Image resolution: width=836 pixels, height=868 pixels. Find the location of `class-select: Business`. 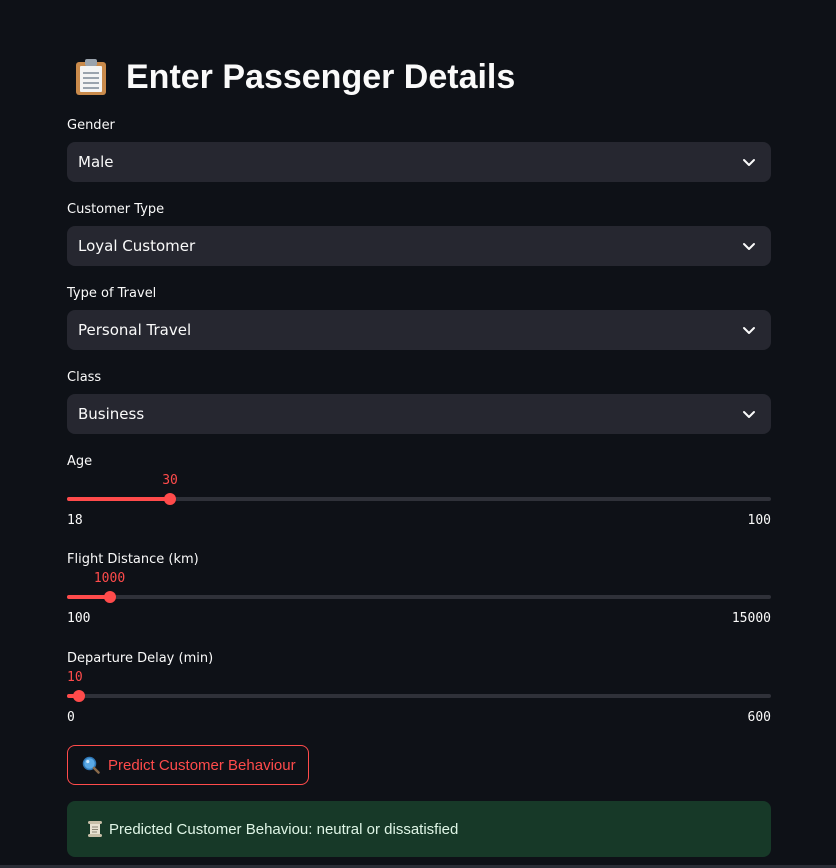

class-select: Business is located at coordinates (419, 414).